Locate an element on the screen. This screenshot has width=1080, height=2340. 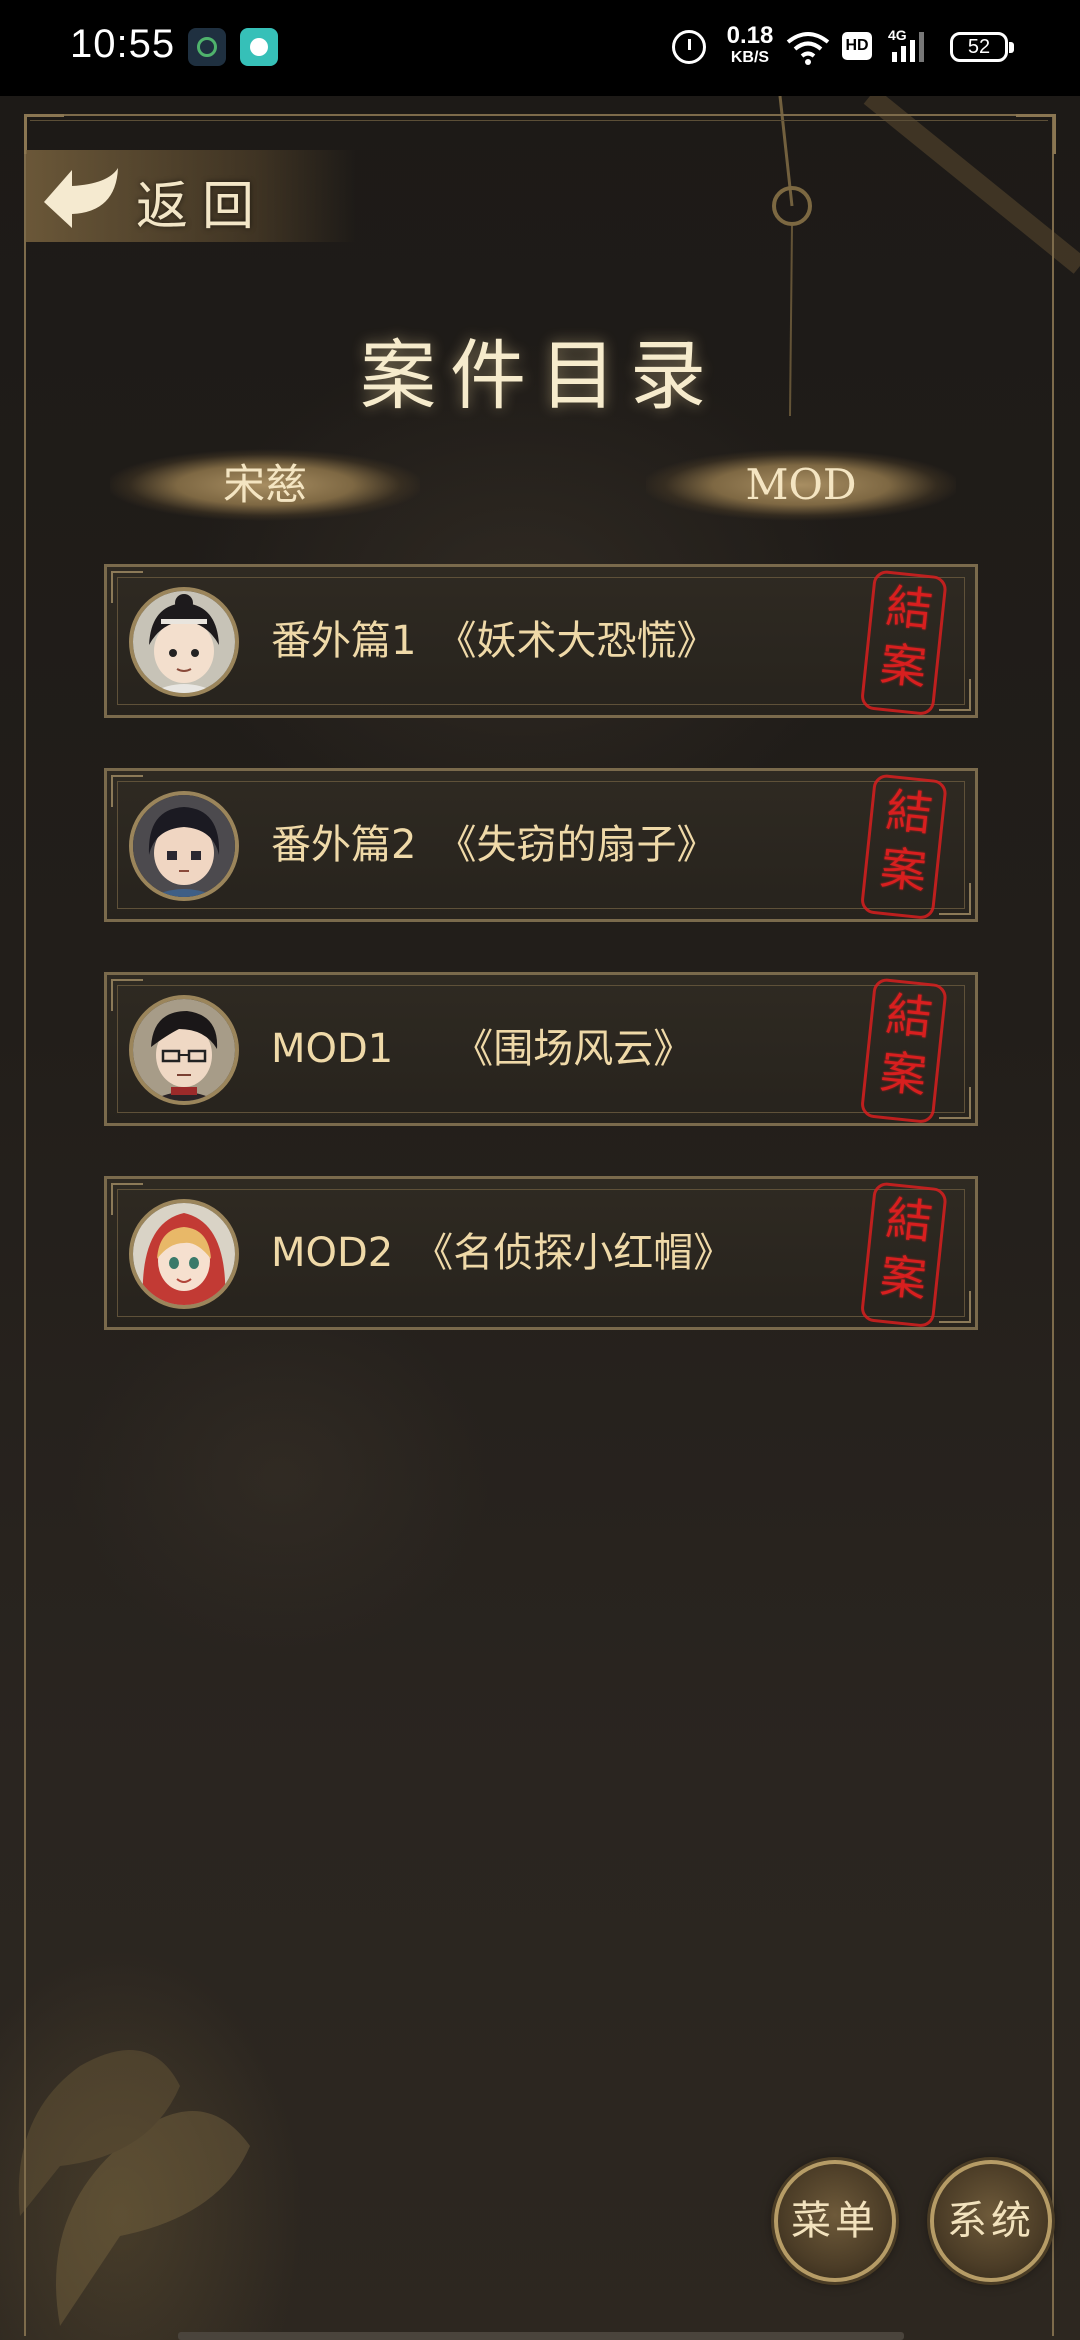
case-item-2: 番外篇2 《失窃的扇子》 結案 is located at coordinates (541, 845).